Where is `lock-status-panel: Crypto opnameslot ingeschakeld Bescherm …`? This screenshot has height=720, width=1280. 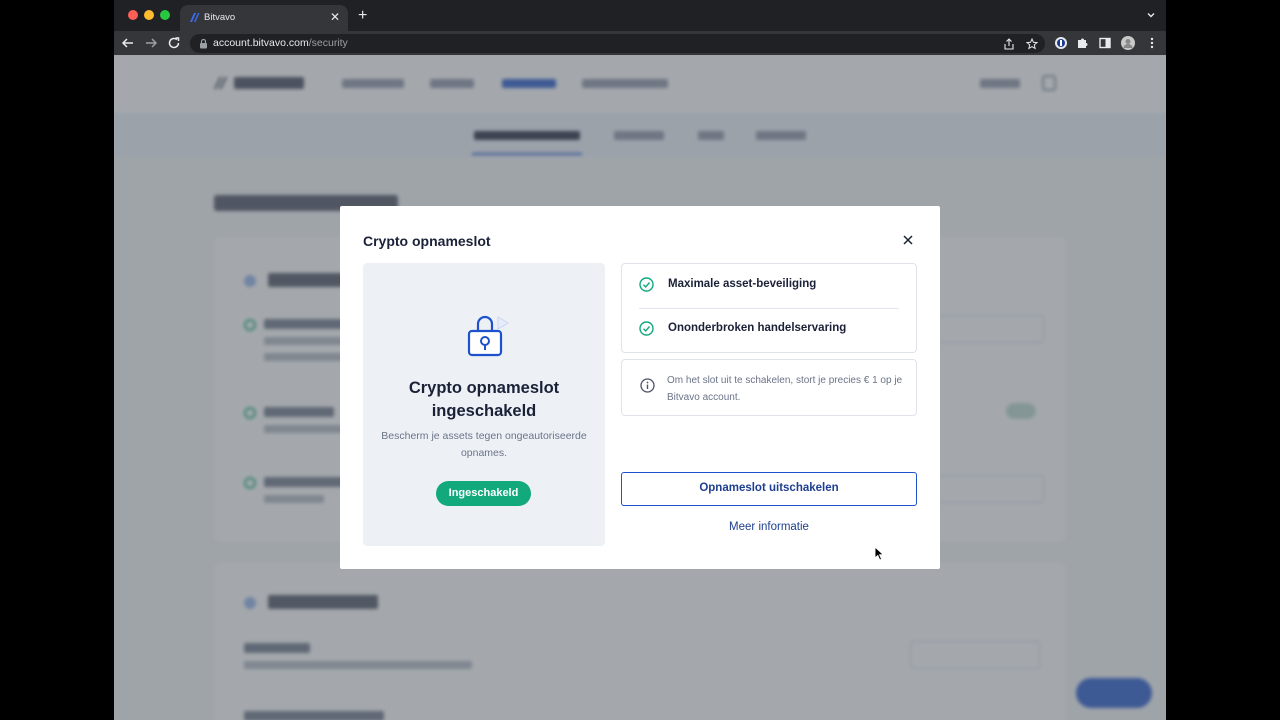 lock-status-panel: Crypto opnameslot ingeschakeld Bescherm … is located at coordinates (484, 404).